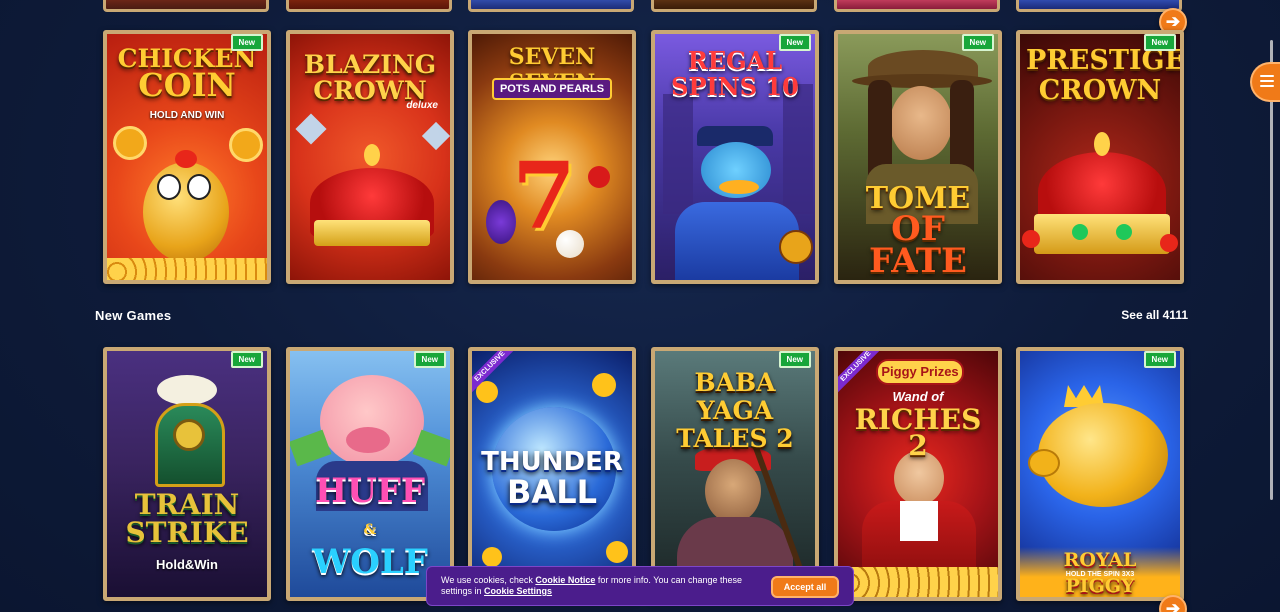  Describe the element at coordinates (422, 105) in the screenshot. I see `game-subtitle: deluxe` at that location.